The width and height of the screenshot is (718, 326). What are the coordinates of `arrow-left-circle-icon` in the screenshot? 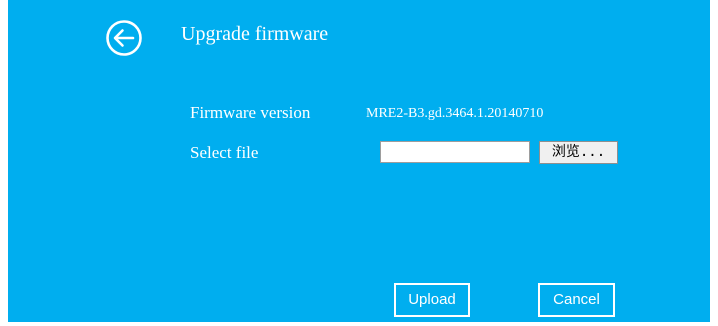 It's located at (124, 38).